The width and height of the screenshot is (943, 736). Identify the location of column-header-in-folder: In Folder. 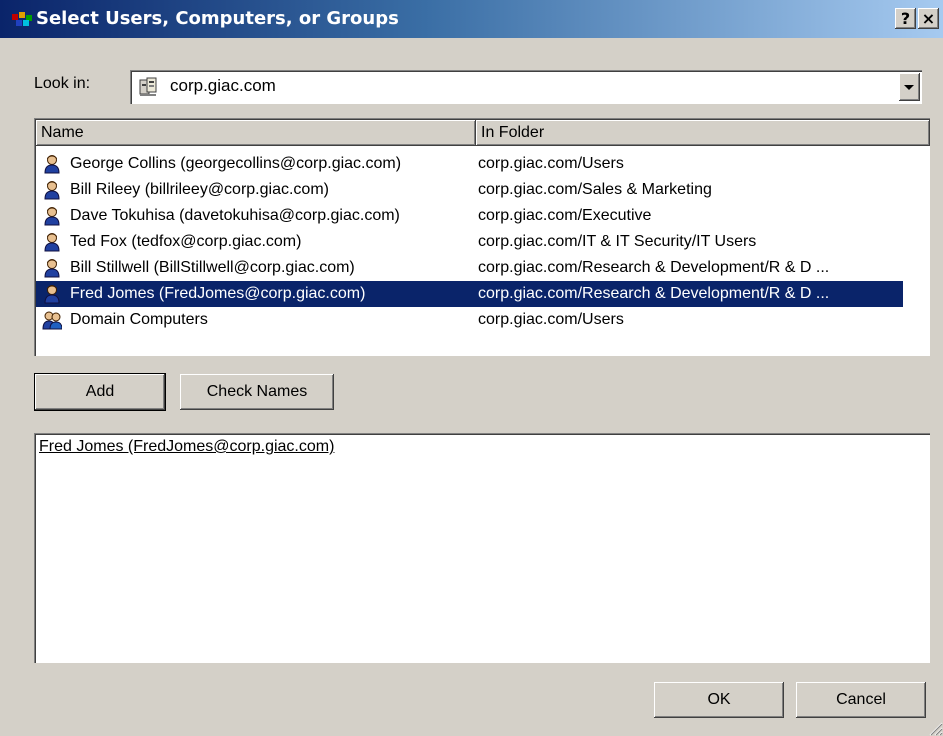
(703, 133).